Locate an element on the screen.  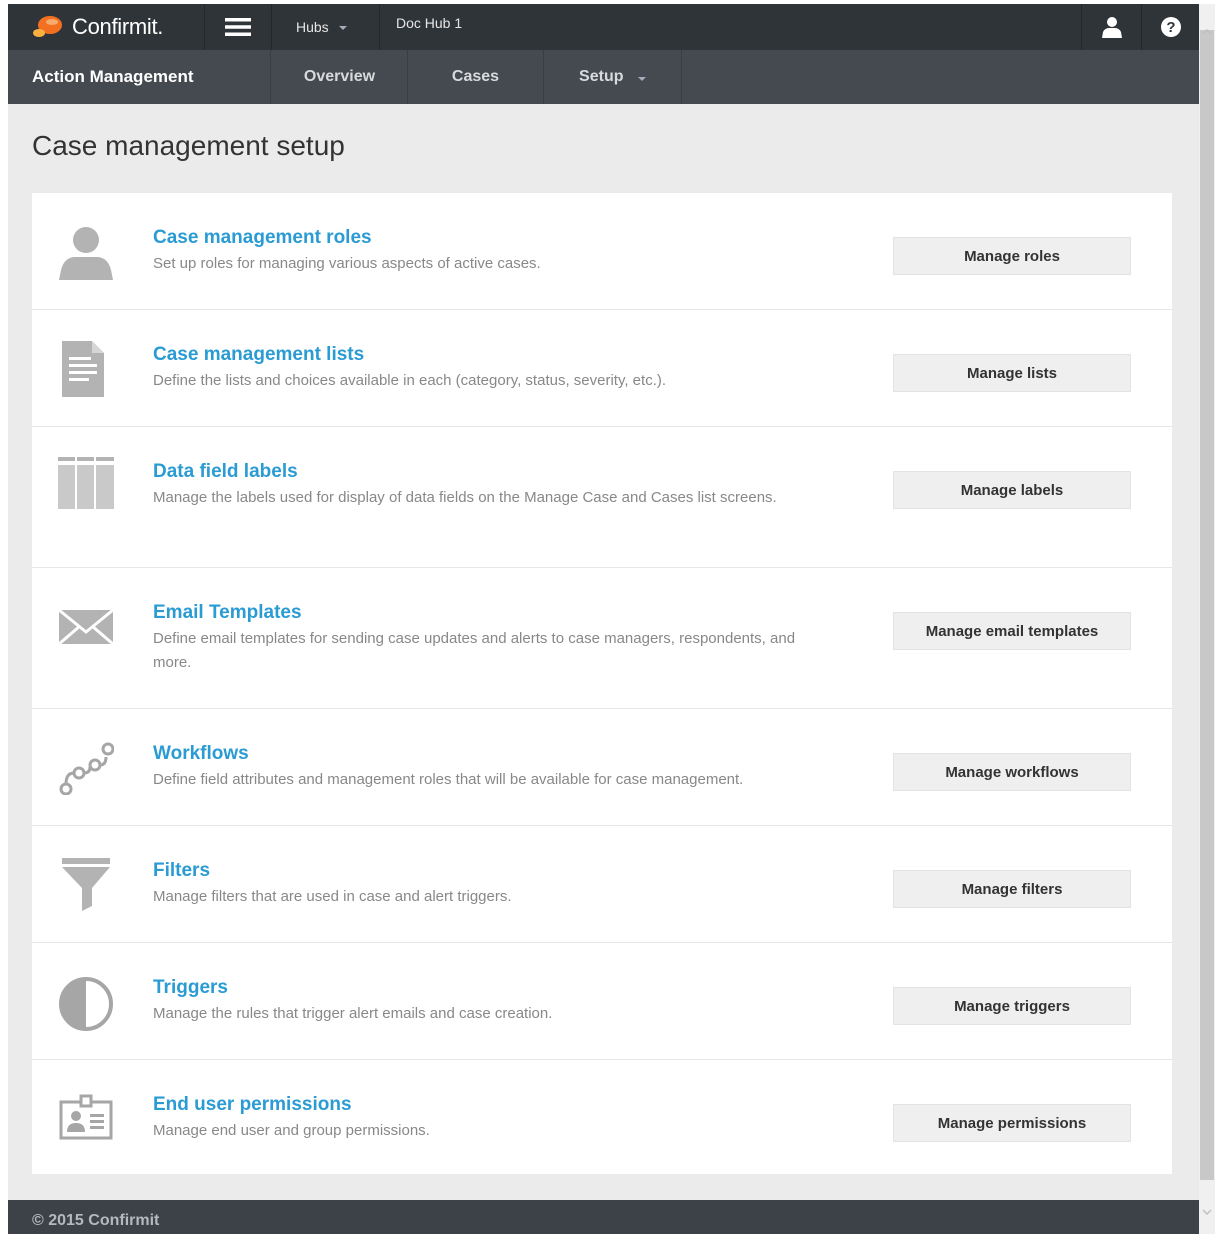
scroll-up-arrow-icon is located at coordinates (1207, 32).